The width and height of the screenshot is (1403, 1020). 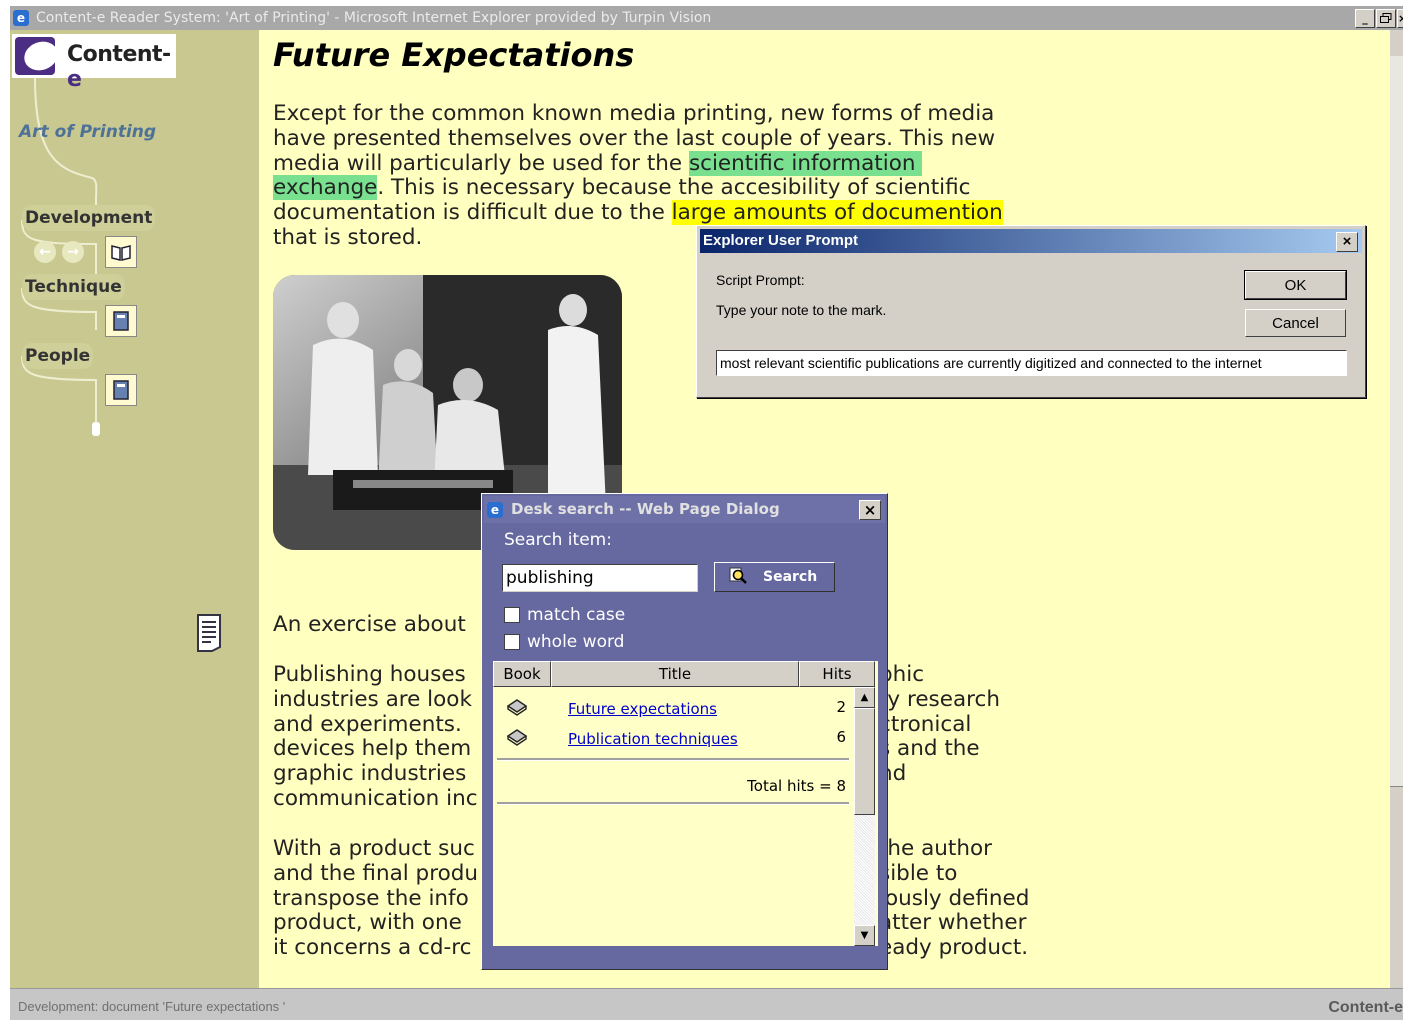 What do you see at coordinates (790, 577) in the screenshot?
I see `search-button-label: Search` at bounding box center [790, 577].